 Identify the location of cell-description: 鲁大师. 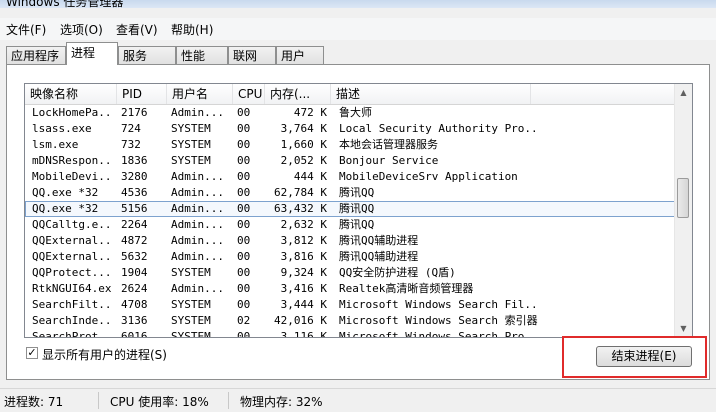
(355, 112).